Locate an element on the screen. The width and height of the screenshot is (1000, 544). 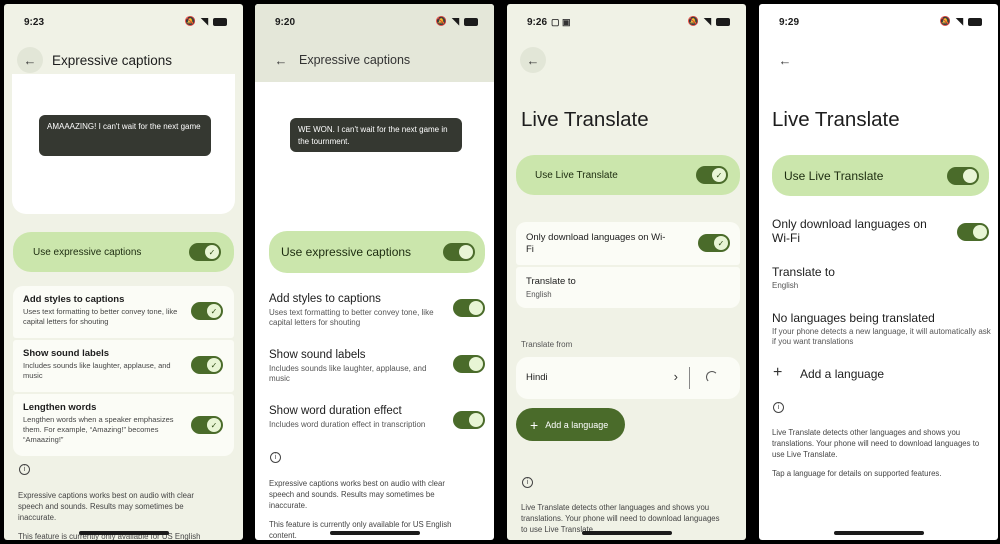
loading-spinner-icon is located at coordinates (712, 377).